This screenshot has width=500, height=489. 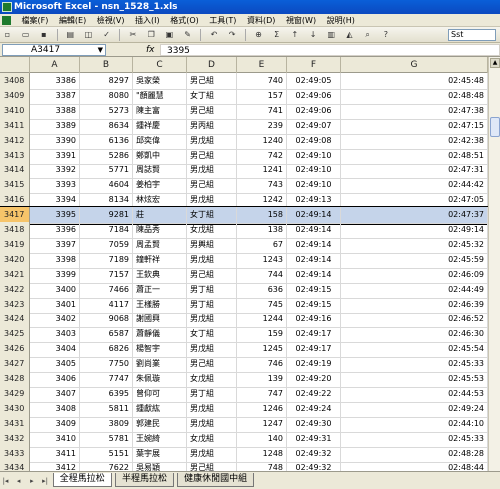 What do you see at coordinates (212, 465) in the screenshot?
I see `cell-d: 男己組` at bounding box center [212, 465].